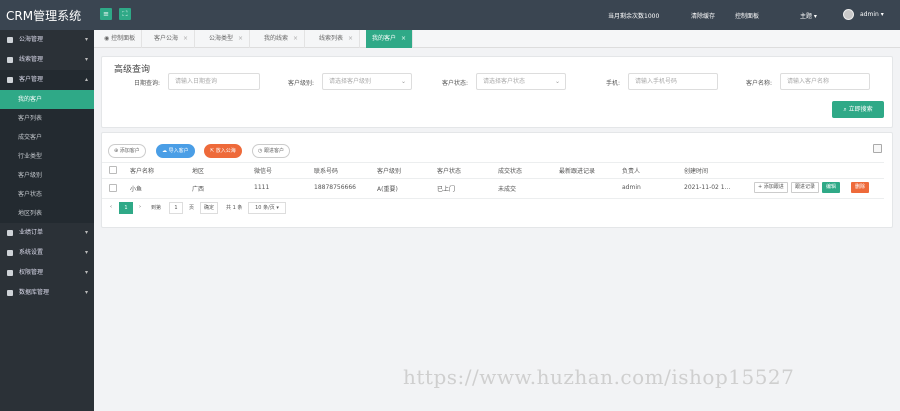 The width and height of the screenshot is (900, 411). Describe the element at coordinates (771, 187) in the screenshot. I see `add-followup-button: + 添加跟进` at that location.